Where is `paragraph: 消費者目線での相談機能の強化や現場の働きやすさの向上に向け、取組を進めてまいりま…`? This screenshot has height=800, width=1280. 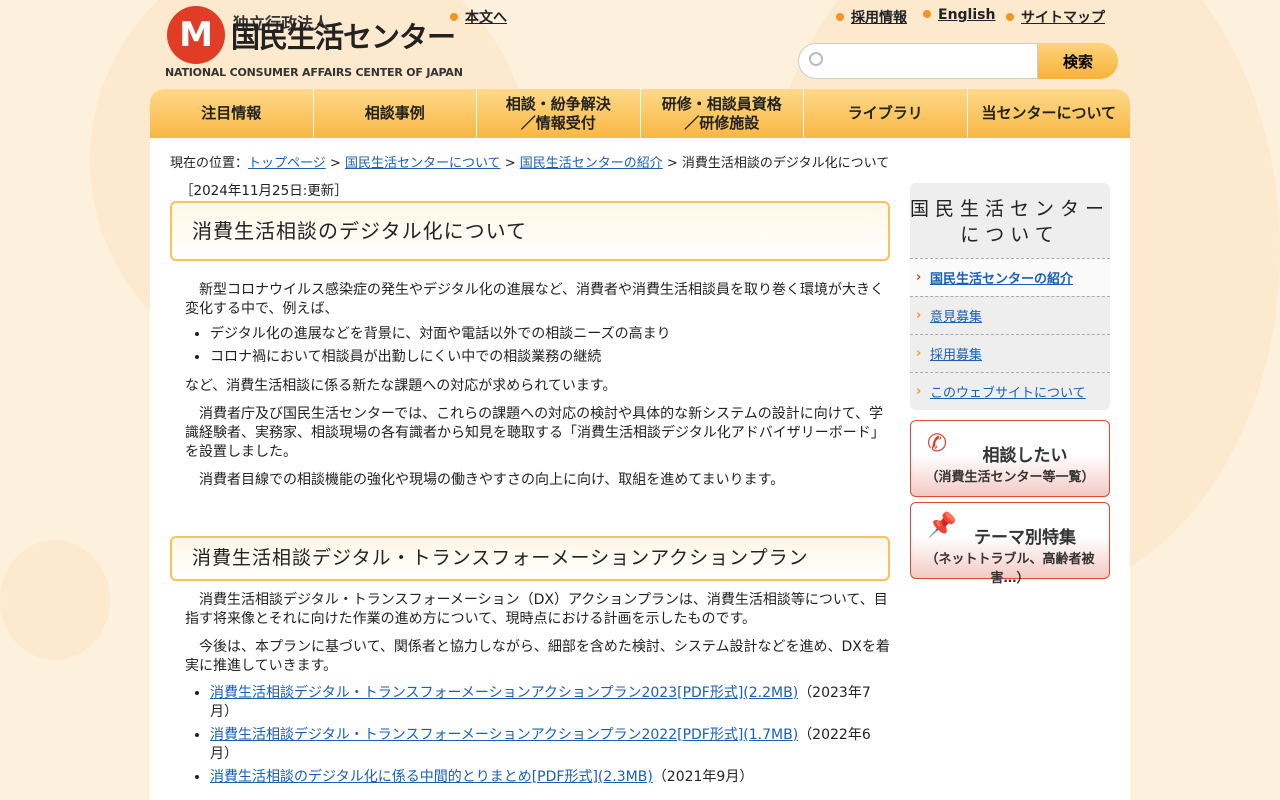
paragraph: 消費者目線での相談機能の強化や現場の働きやすさの向上に向け、取組を進めてまいりま… is located at coordinates (492, 480).